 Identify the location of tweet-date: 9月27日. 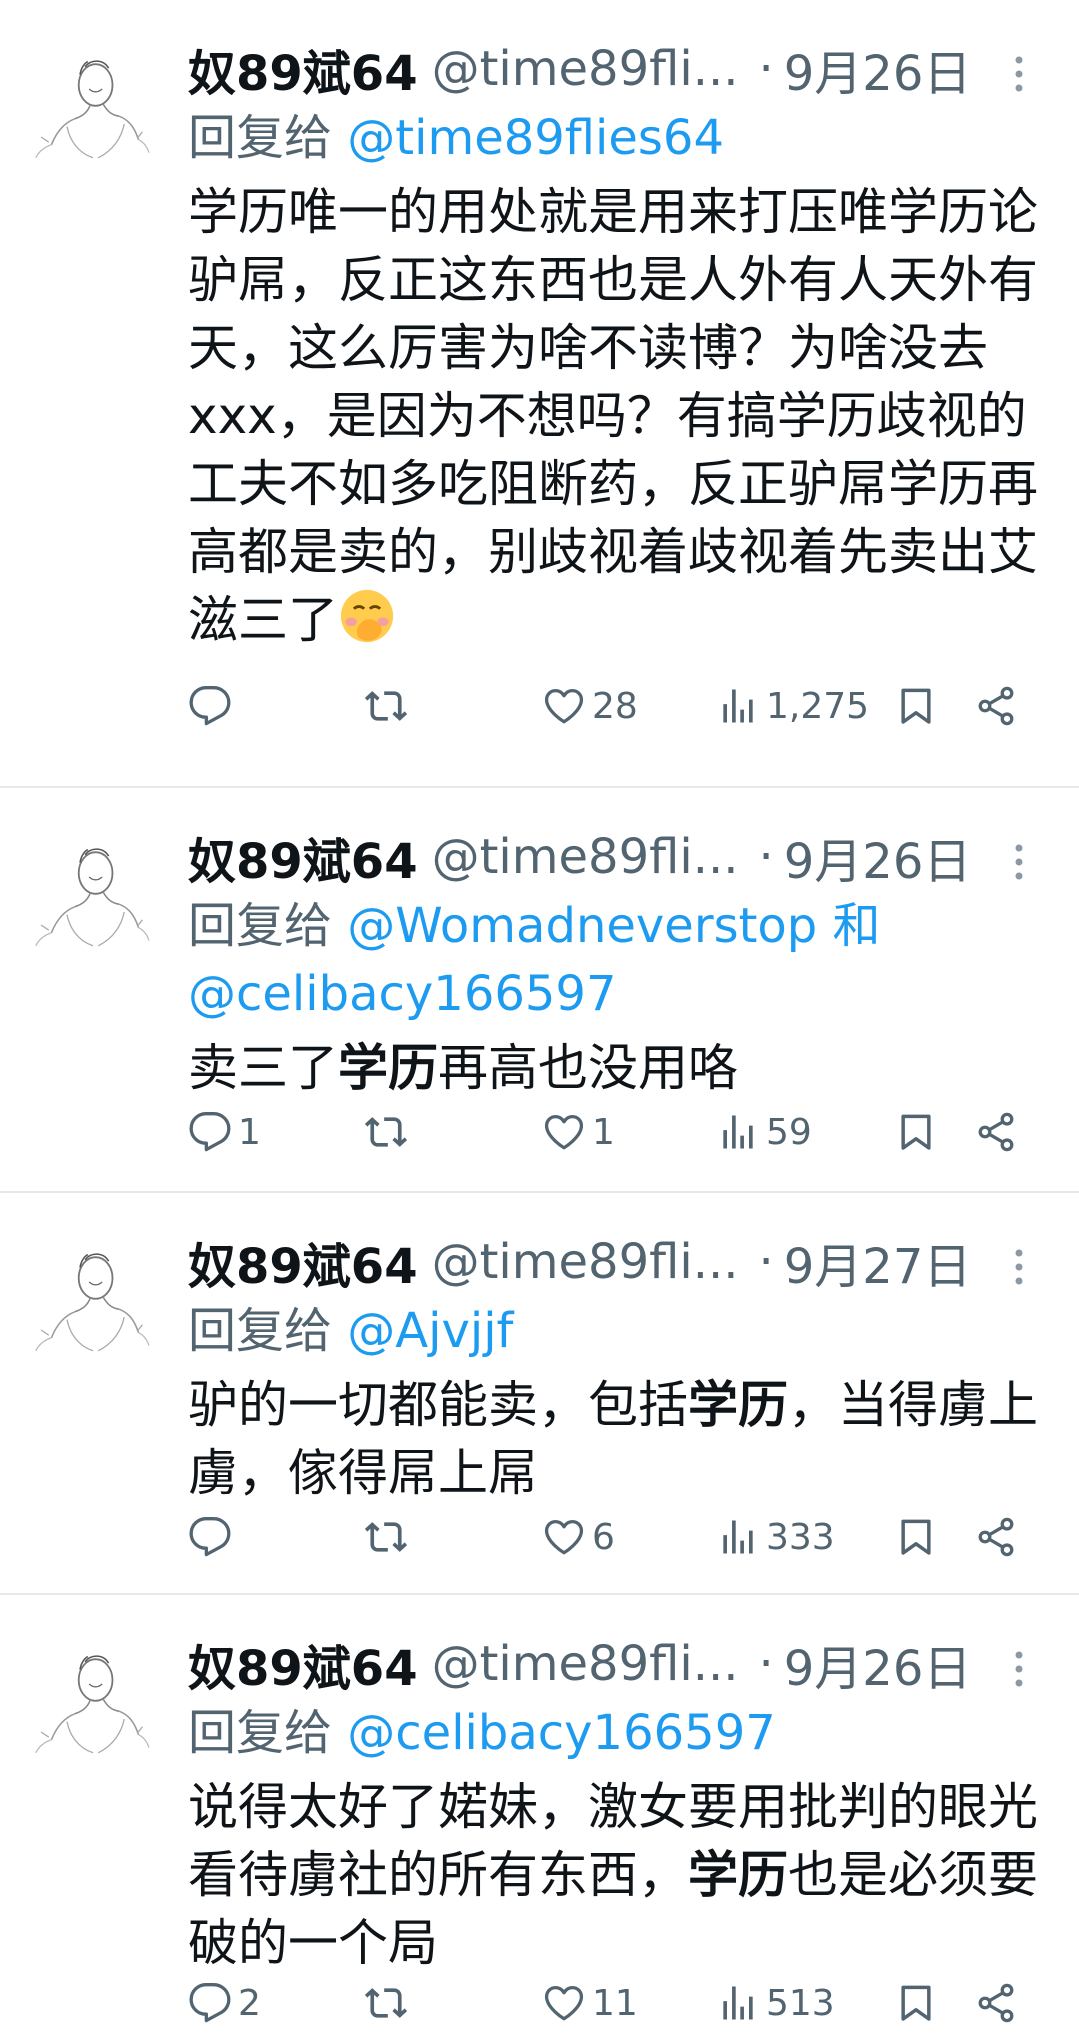
(878, 1262).